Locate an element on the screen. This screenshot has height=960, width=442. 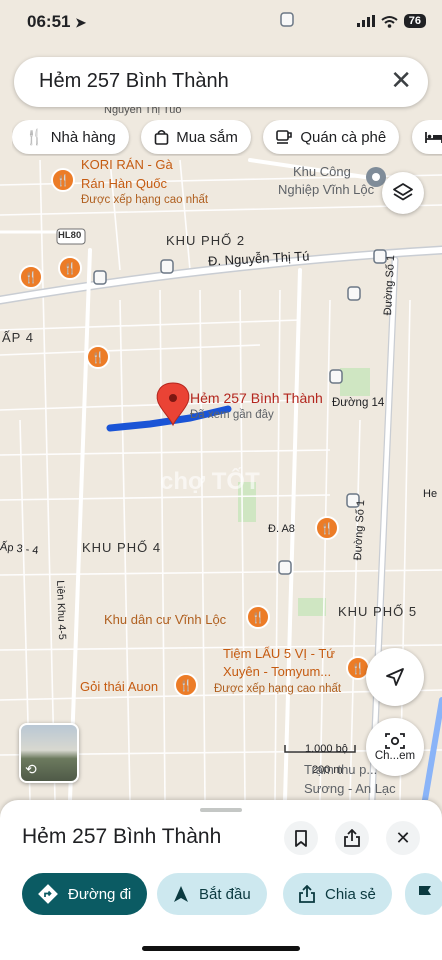
share-sheet-button is located at coordinates (352, 838).